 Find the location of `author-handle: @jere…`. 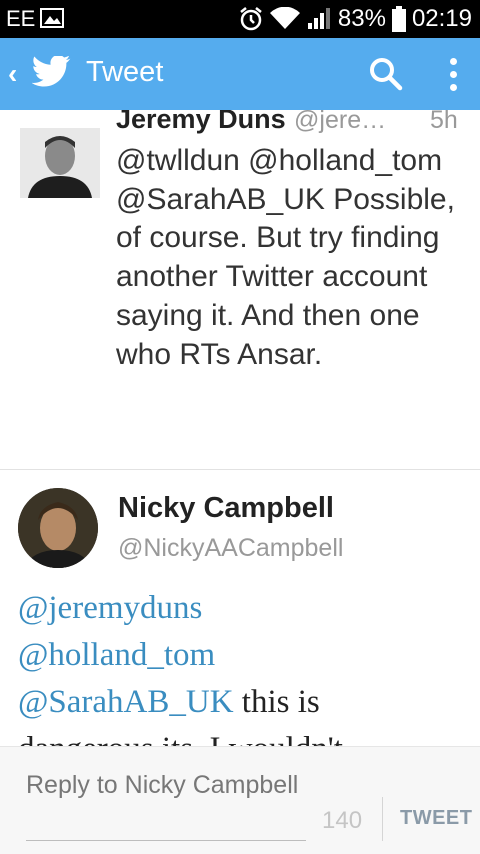

author-handle: @jere… is located at coordinates (340, 122).